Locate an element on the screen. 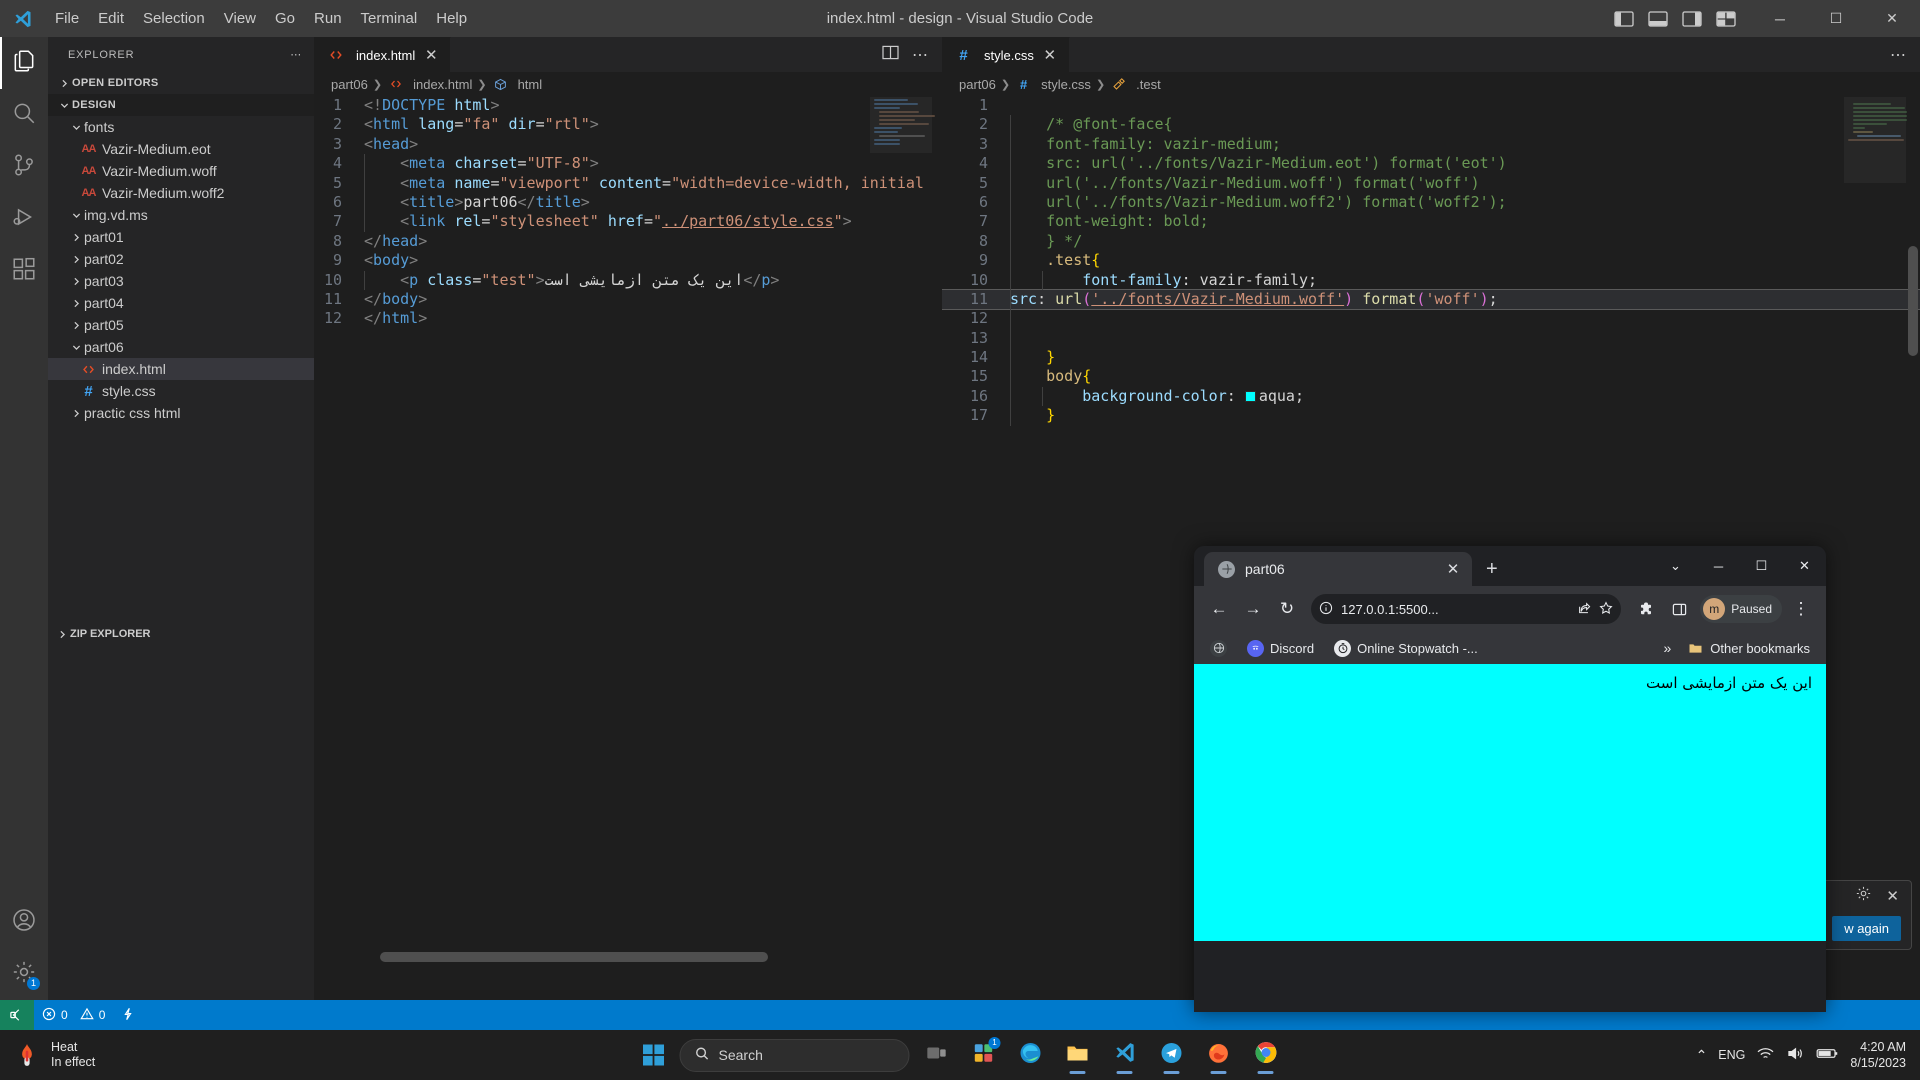  activitybar-item-explorer is located at coordinates (24, 63).